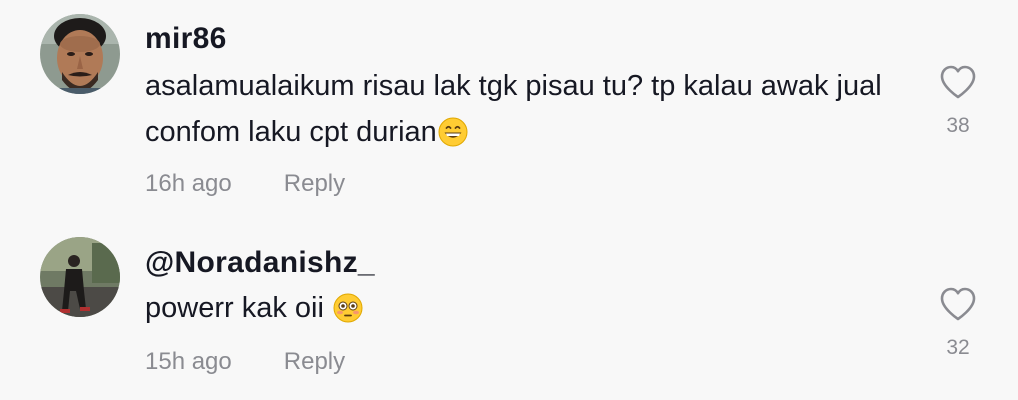  What do you see at coordinates (525, 308) in the screenshot?
I see `comment-text: powerr kak oii` at bounding box center [525, 308].